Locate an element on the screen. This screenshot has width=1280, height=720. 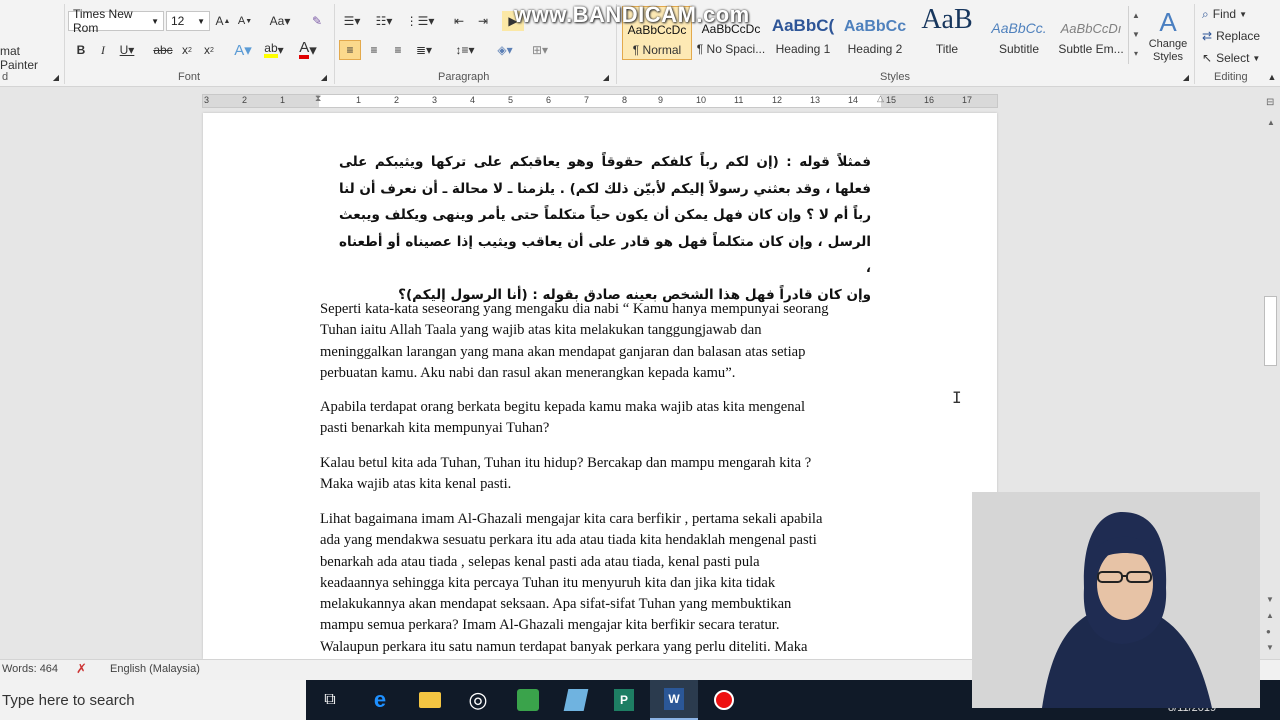
presenter-video is located at coordinates (1116, 600).